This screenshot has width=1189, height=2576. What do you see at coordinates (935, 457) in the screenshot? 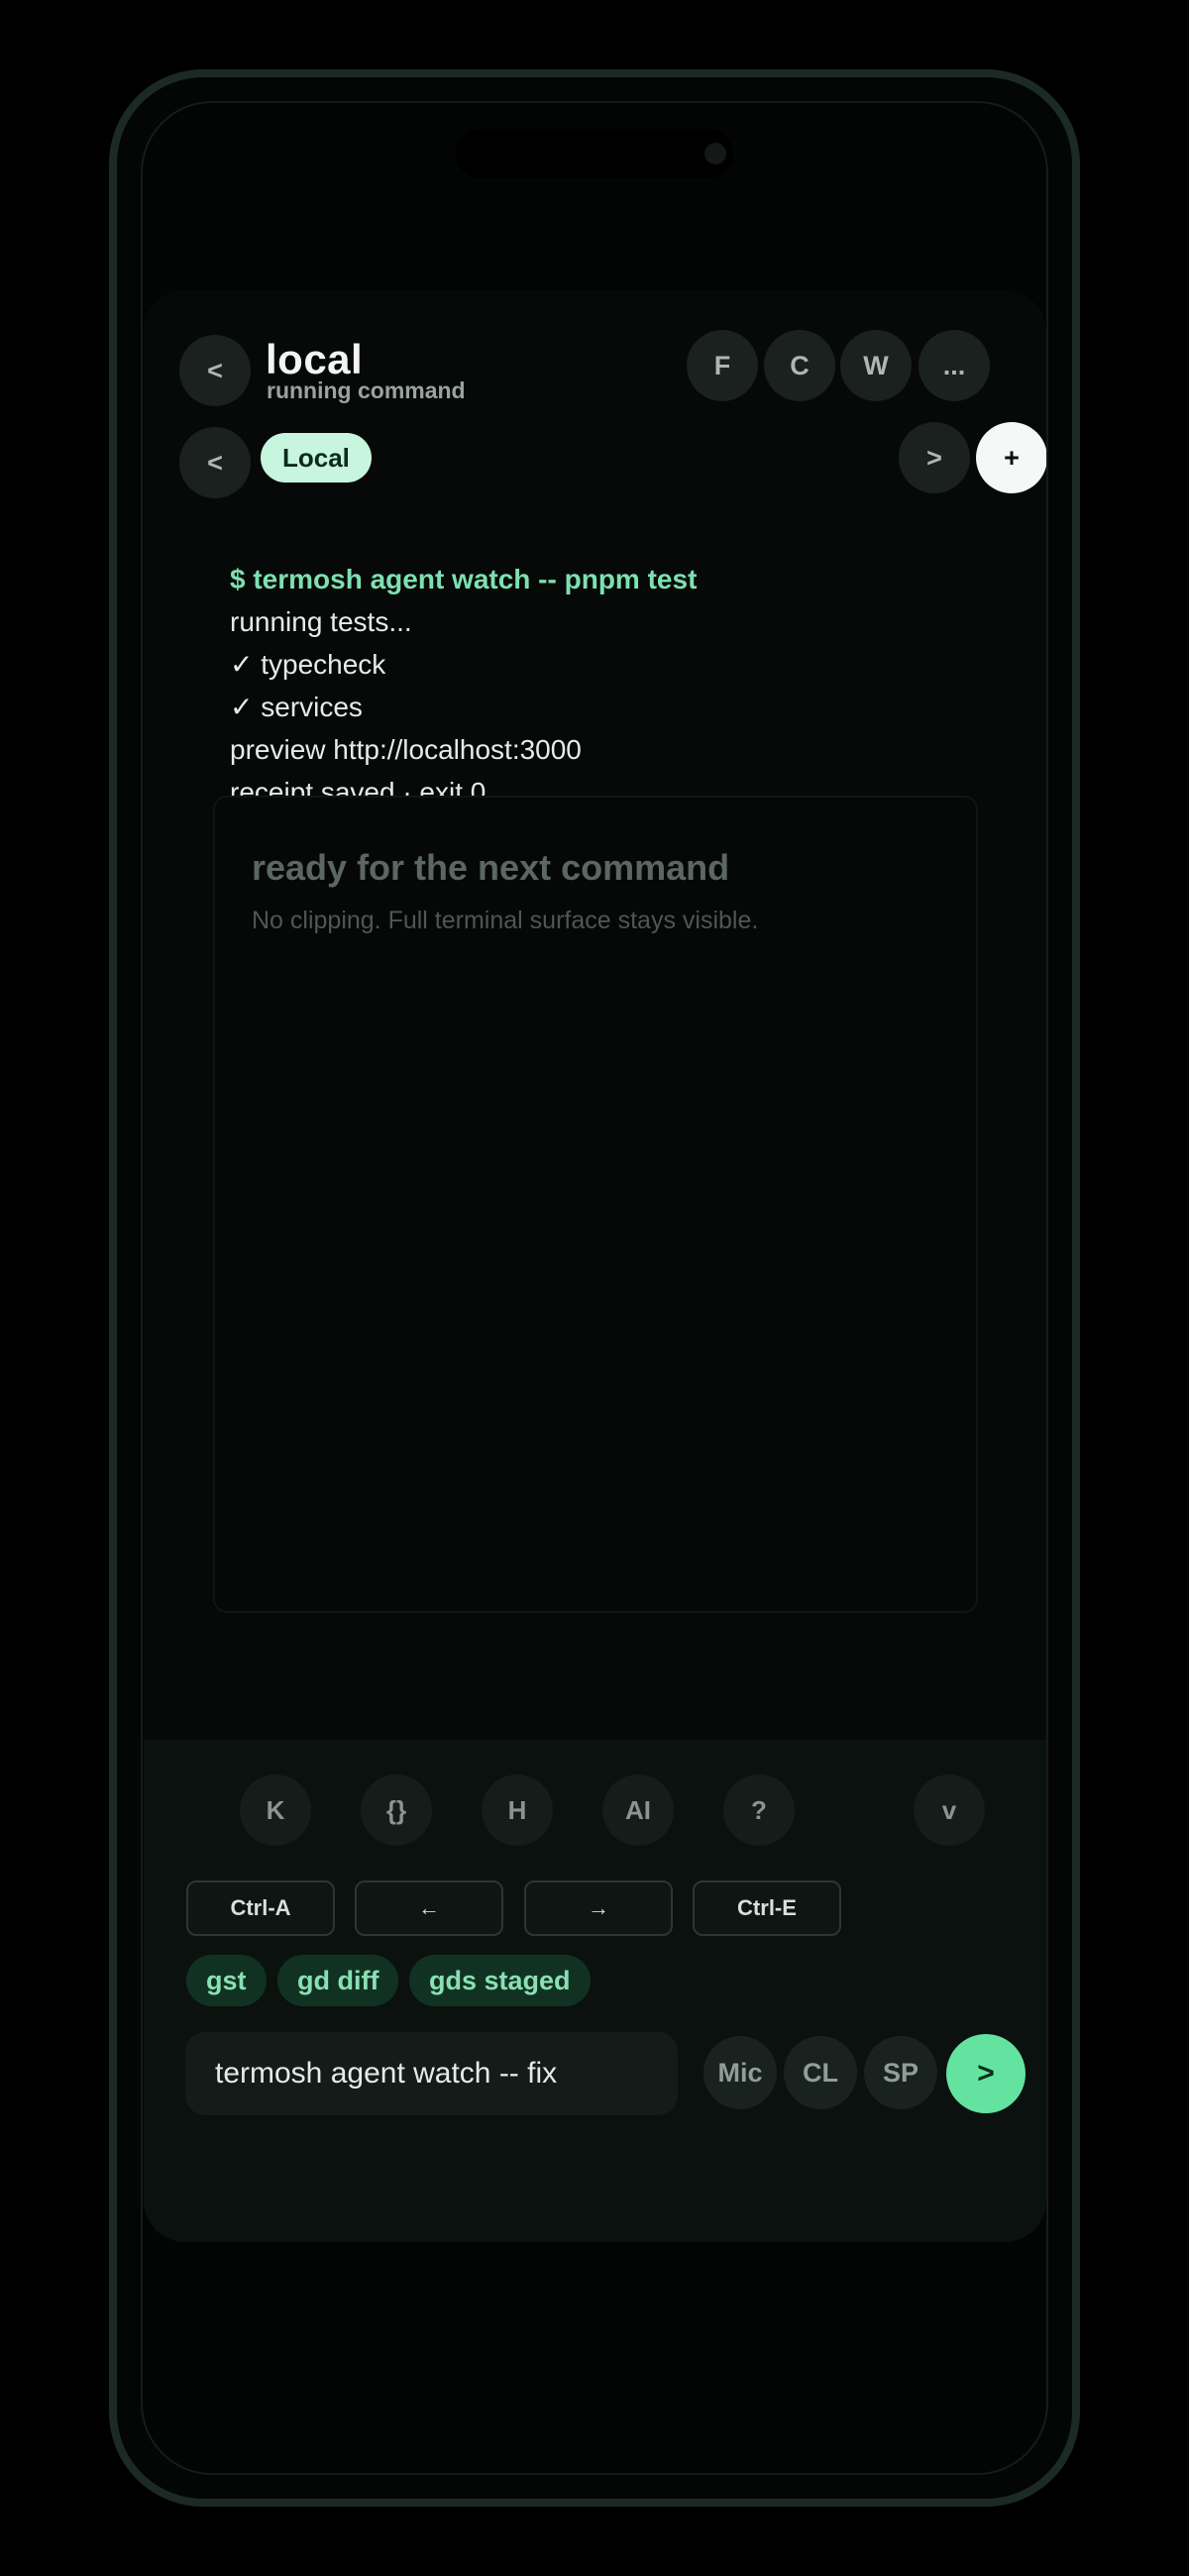
I see `tab-next-button: >` at bounding box center [935, 457].